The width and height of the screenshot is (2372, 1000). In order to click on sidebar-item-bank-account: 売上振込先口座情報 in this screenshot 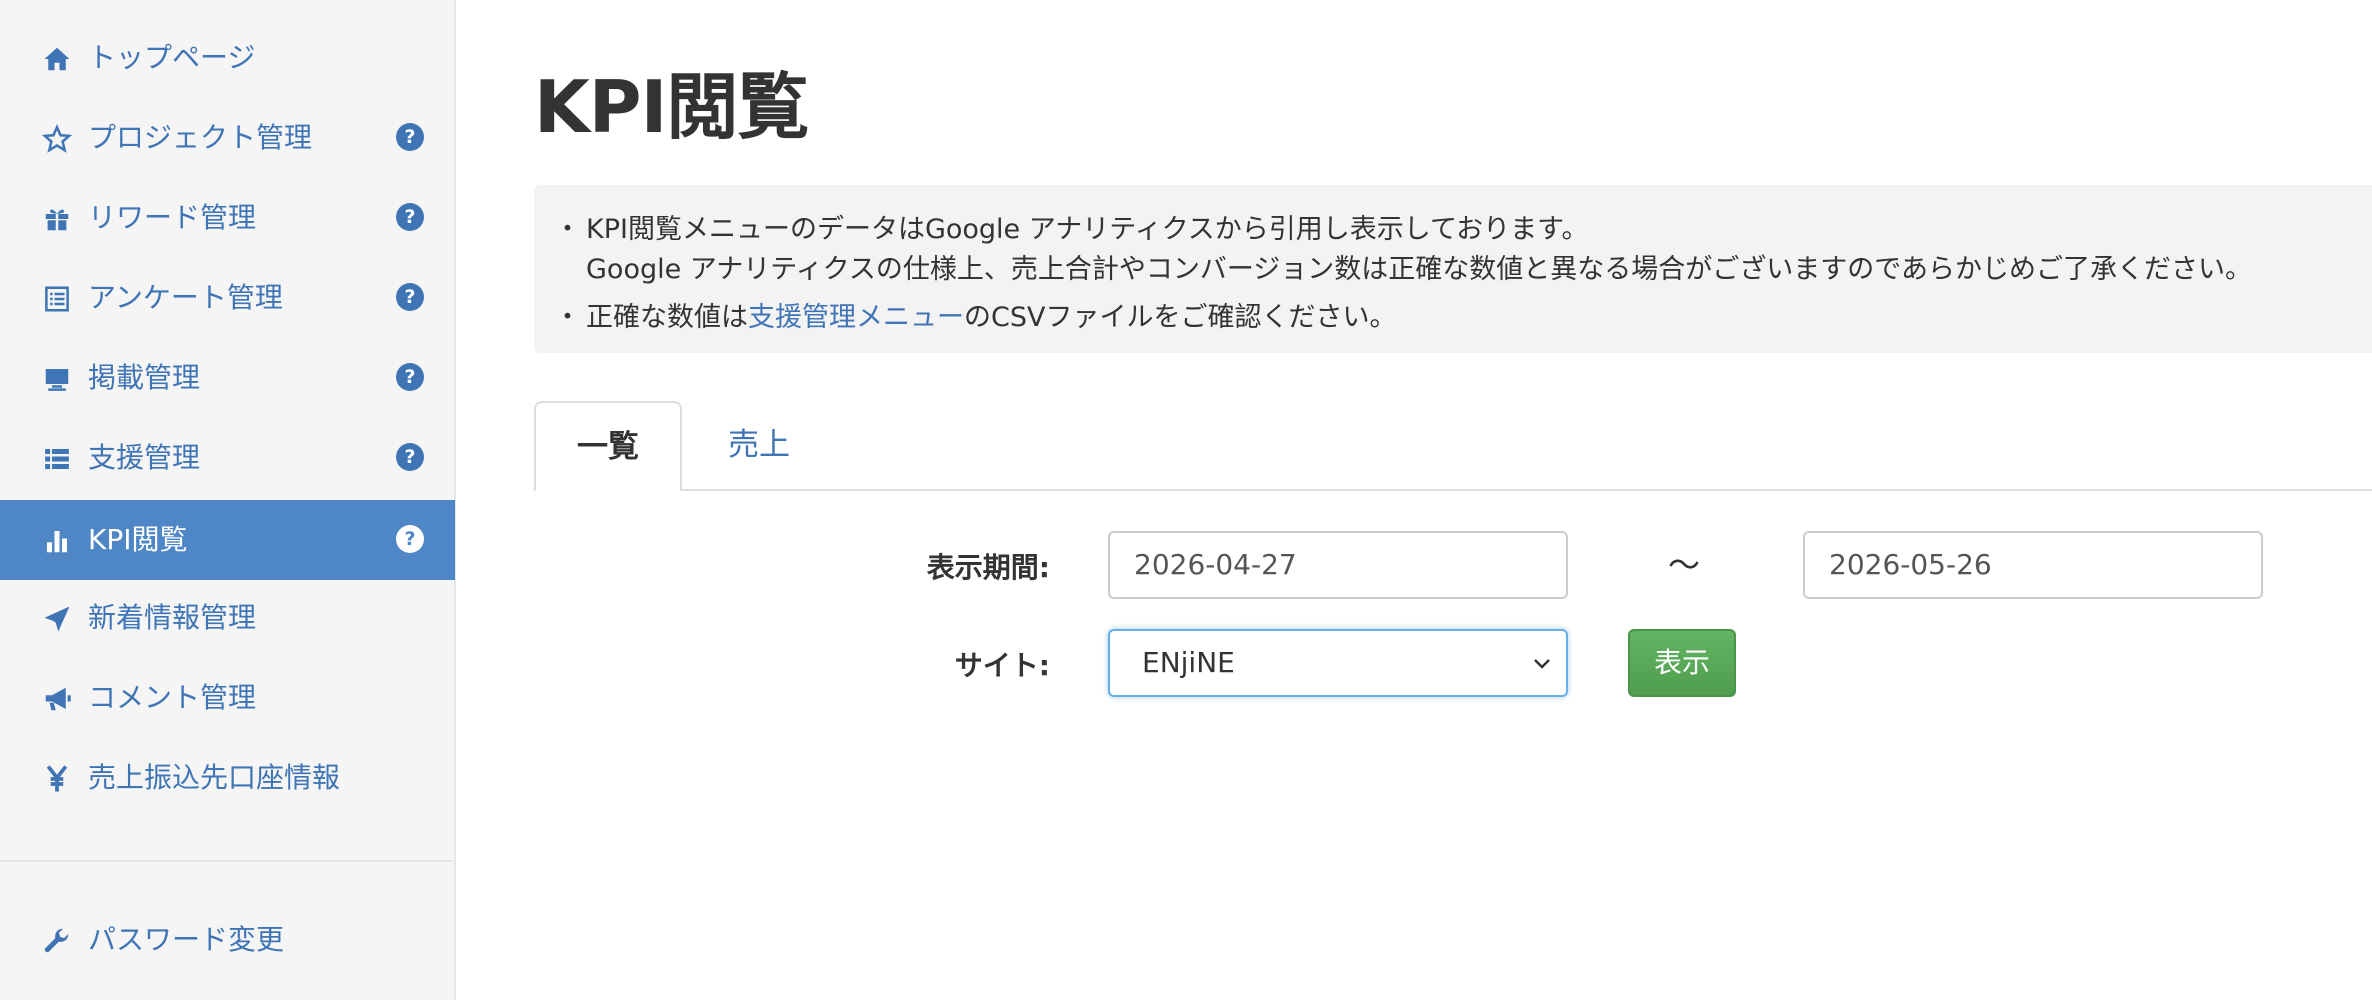, I will do `click(227, 778)`.